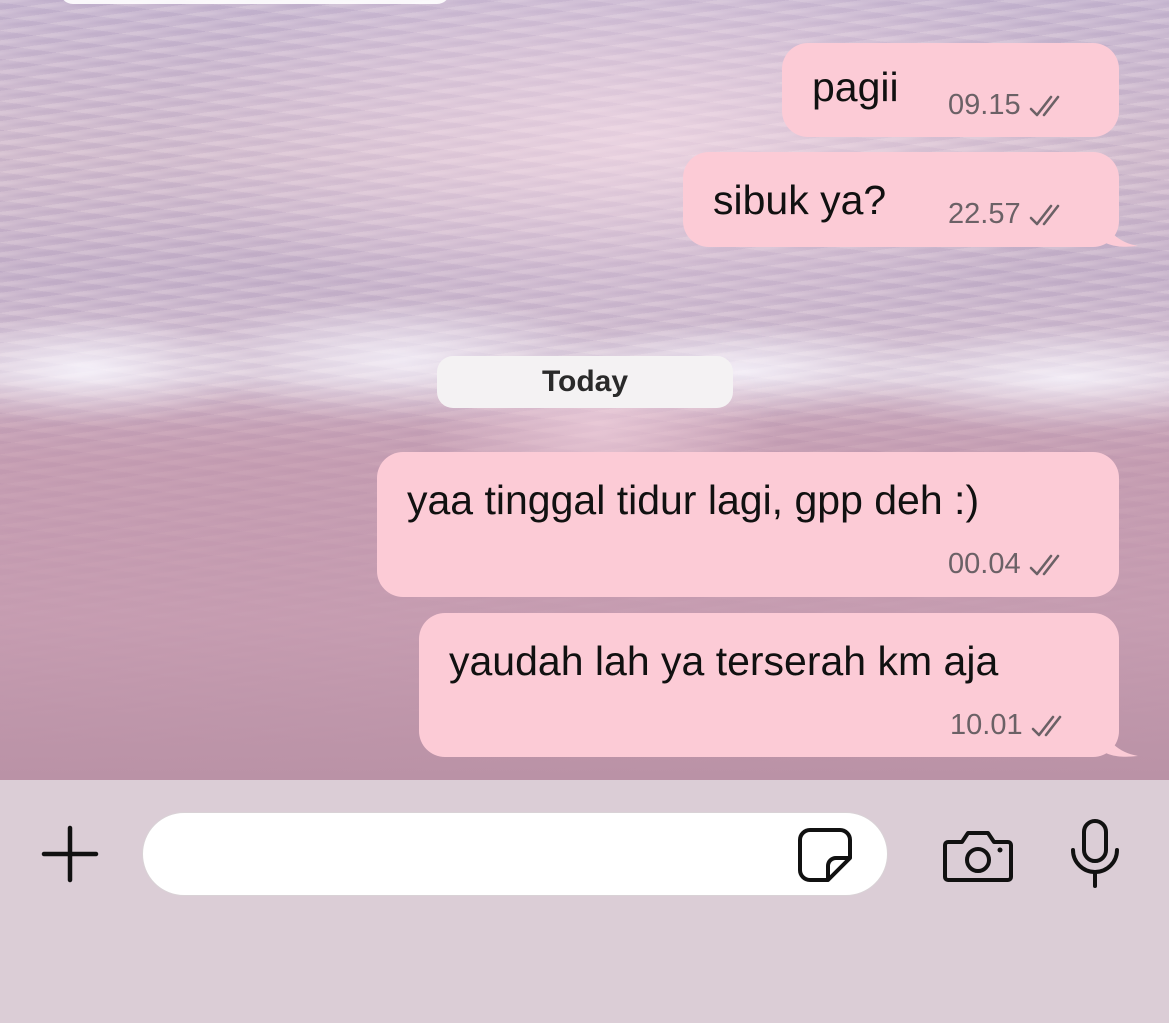 The image size is (1169, 1023). Describe the element at coordinates (255, 2) in the screenshot. I see `previous-bubble-edge` at that location.